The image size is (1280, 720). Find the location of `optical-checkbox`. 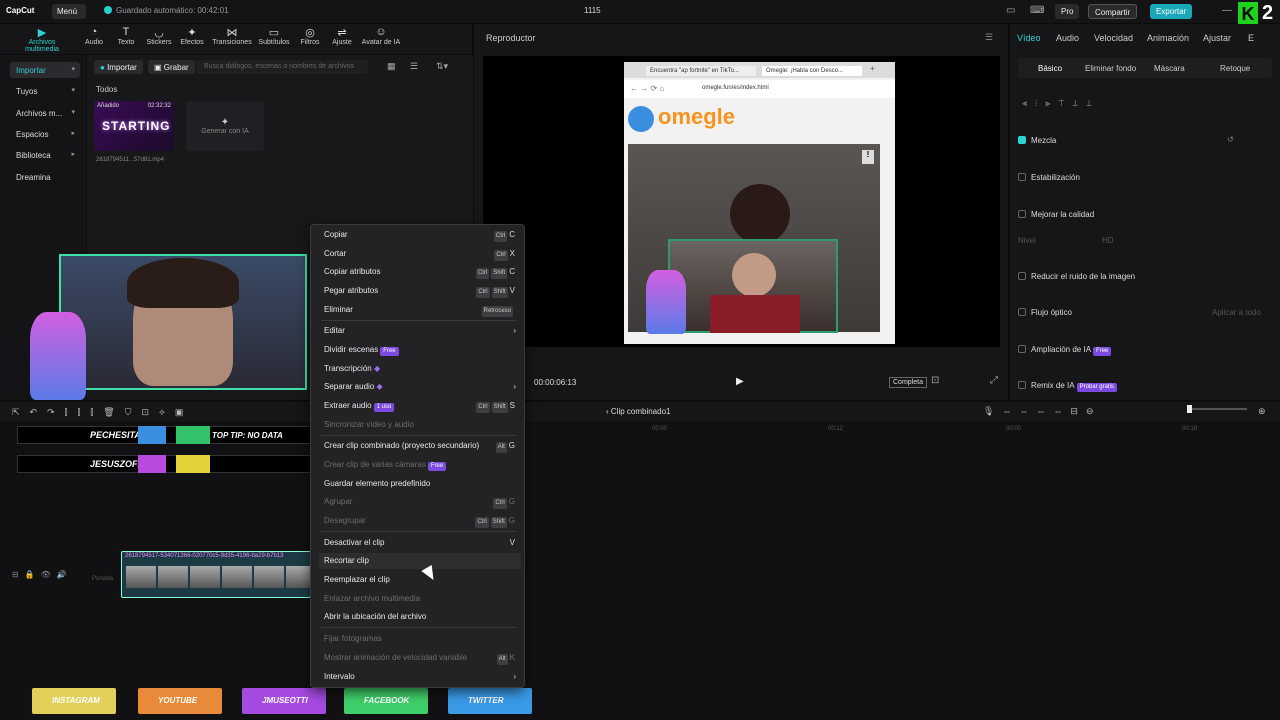

optical-checkbox is located at coordinates (1022, 312).